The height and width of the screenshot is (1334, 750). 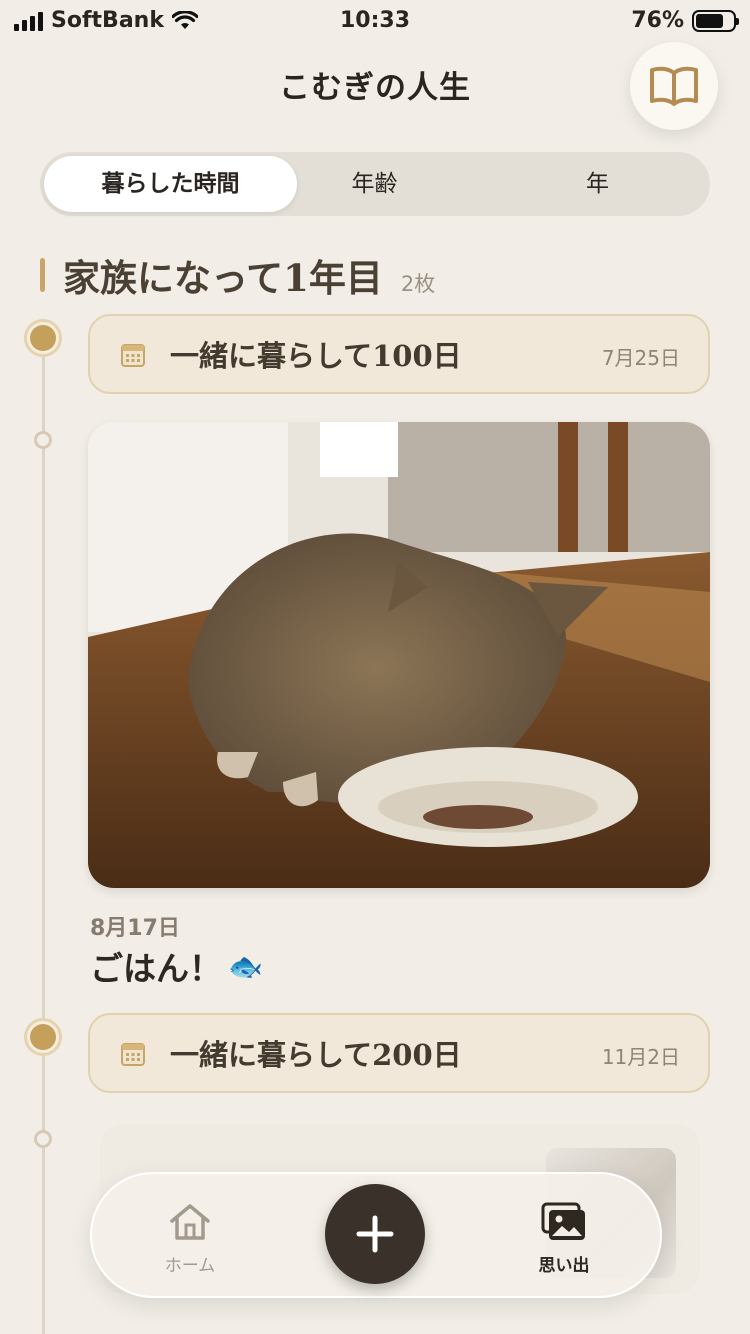 What do you see at coordinates (418, 284) in the screenshot?
I see `photo-count: 2枚` at bounding box center [418, 284].